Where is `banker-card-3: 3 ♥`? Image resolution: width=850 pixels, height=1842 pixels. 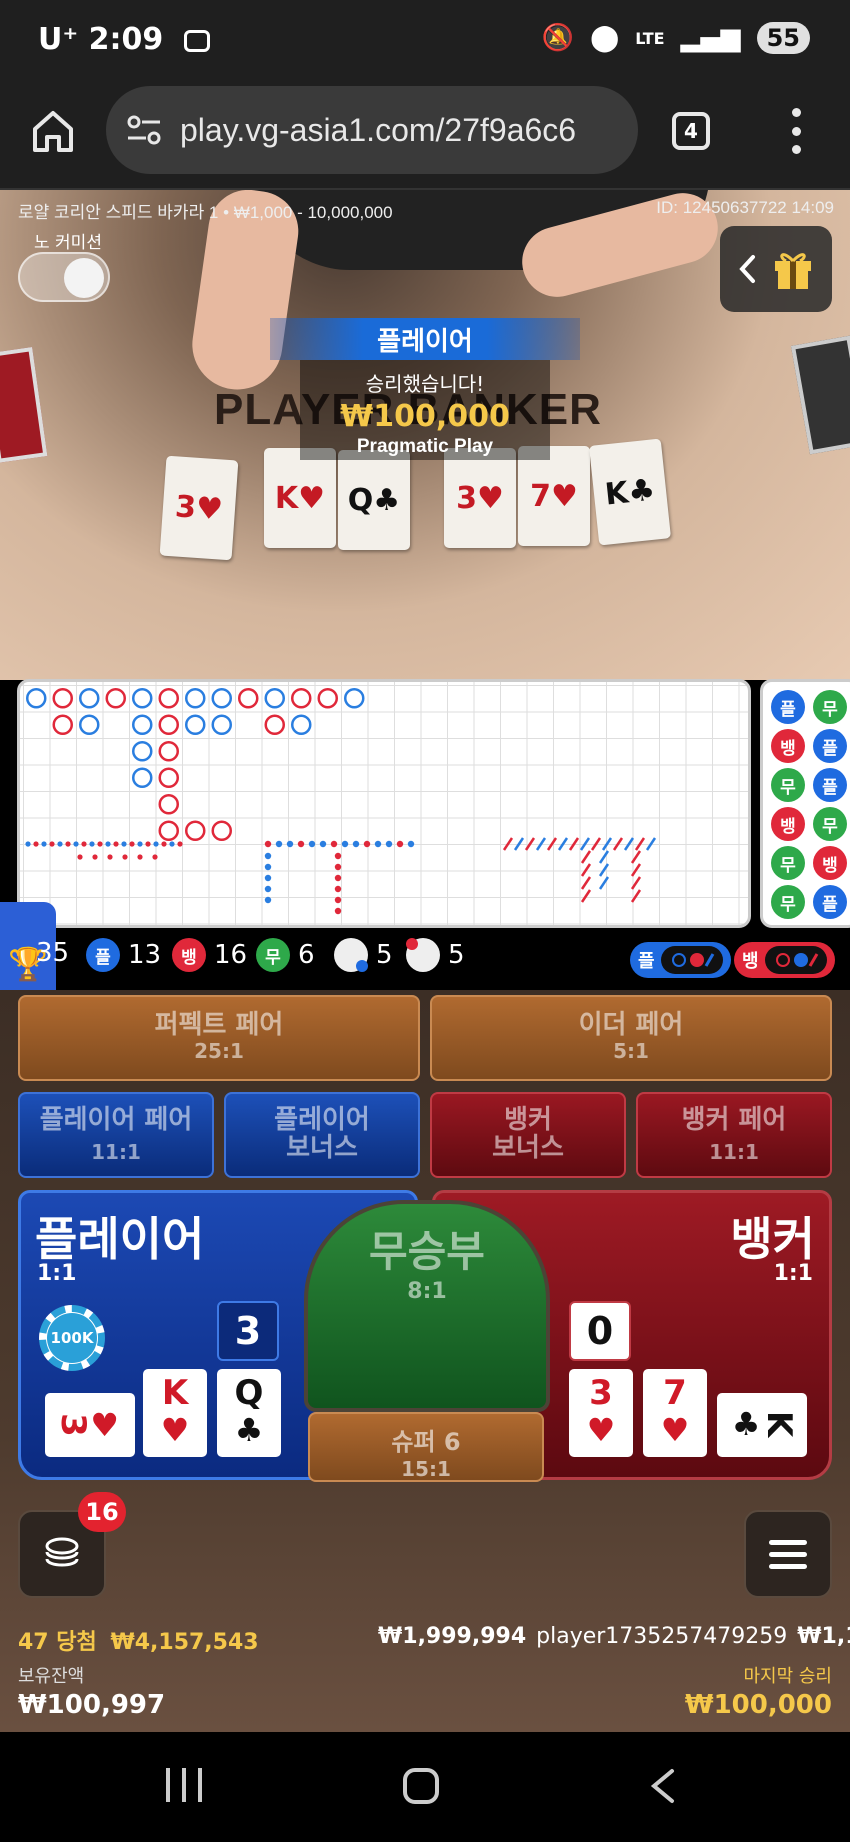 banker-card-3: 3 ♥ is located at coordinates (601, 1413).